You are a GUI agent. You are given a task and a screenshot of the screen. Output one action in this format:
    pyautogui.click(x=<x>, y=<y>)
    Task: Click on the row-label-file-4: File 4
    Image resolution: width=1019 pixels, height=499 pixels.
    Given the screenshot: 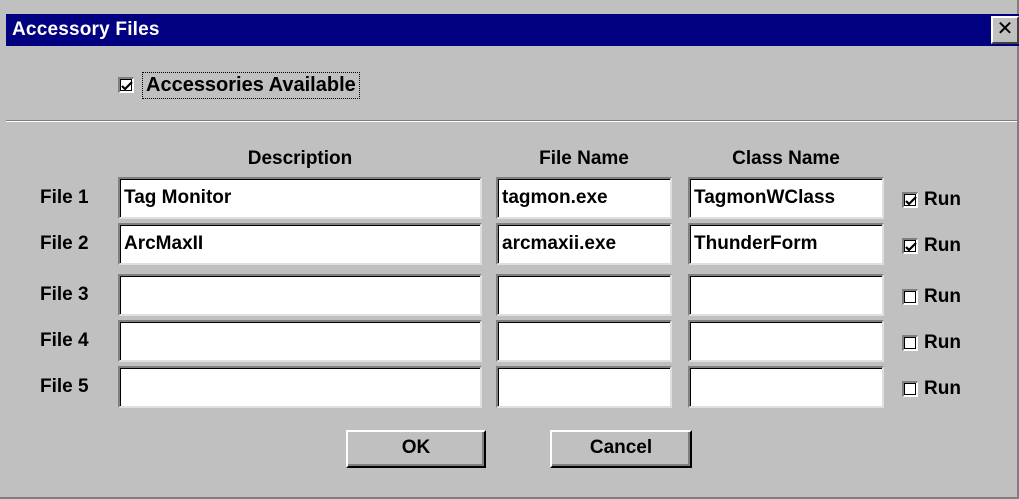 What is the action you would take?
    pyautogui.click(x=64, y=340)
    